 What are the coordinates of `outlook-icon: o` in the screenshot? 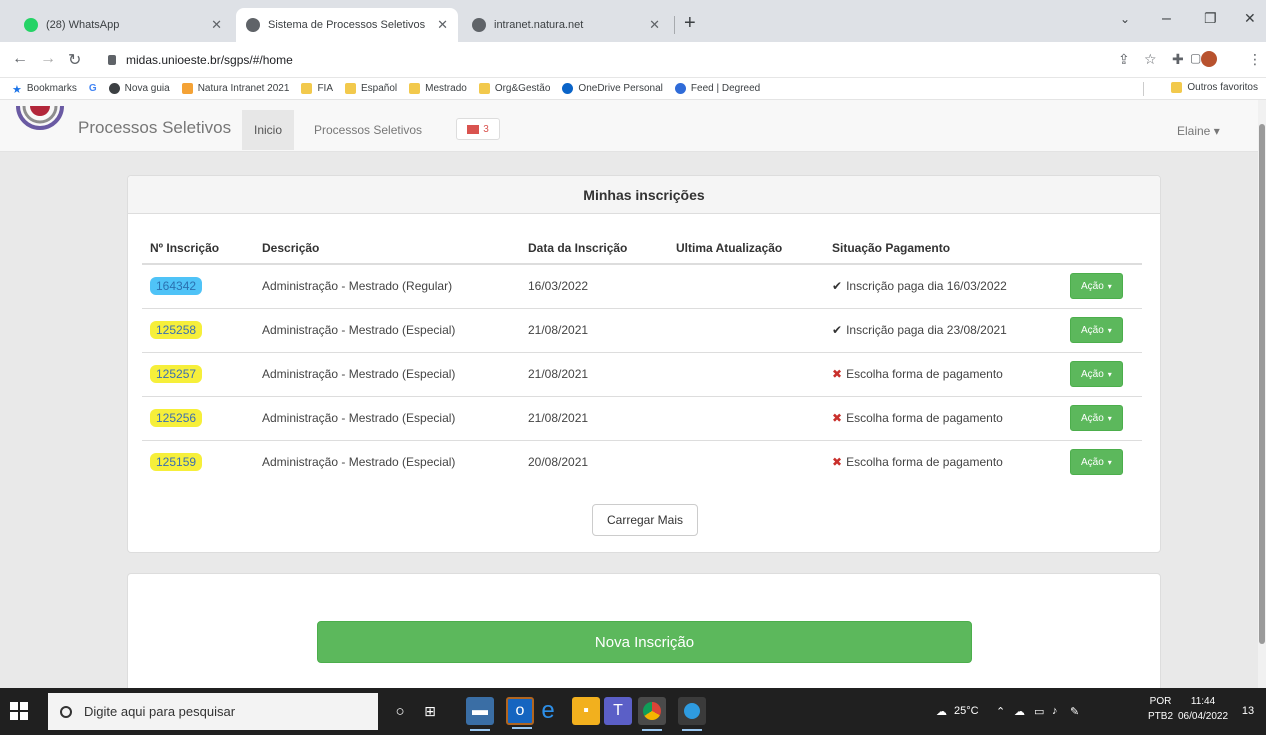 It's located at (520, 713).